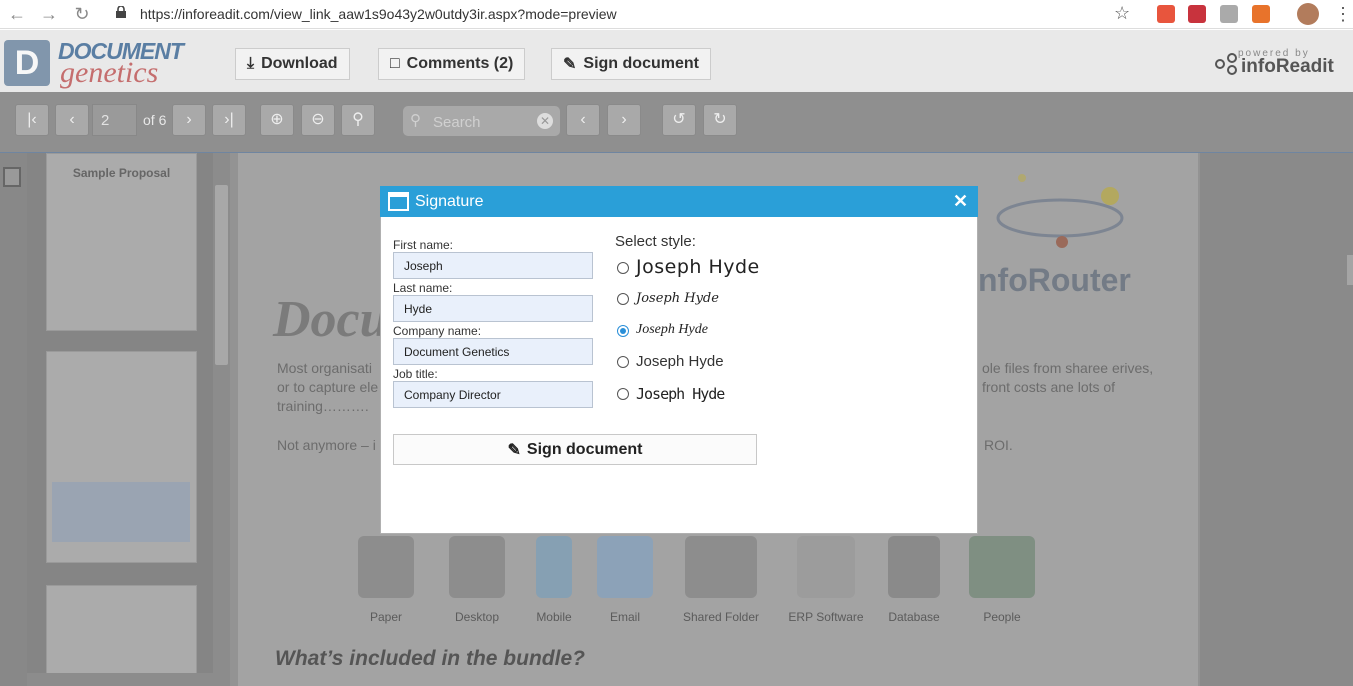  I want to click on close-icon: ✕, so click(960, 201).